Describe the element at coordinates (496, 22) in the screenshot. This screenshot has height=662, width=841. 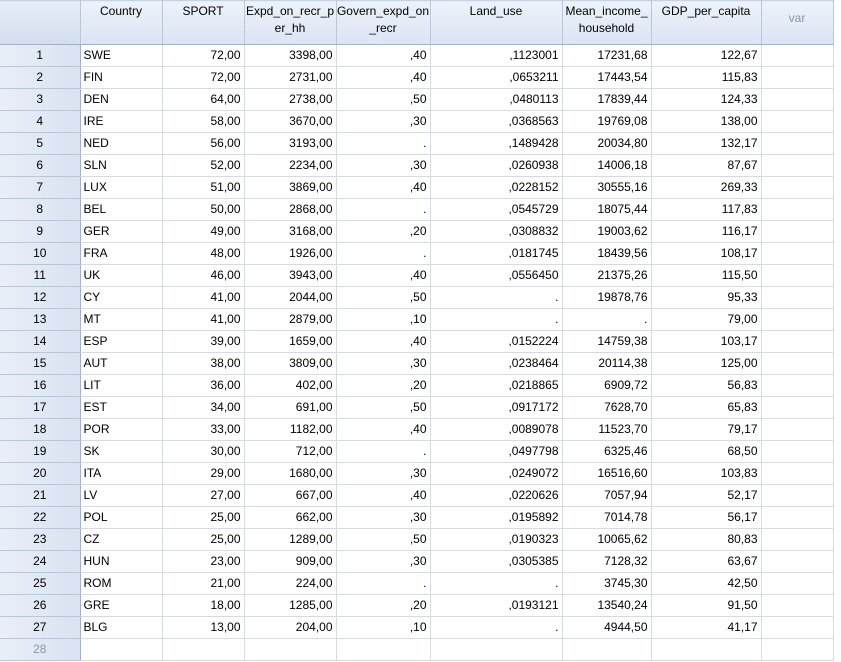
I see `column-header-land-use: Land_use` at that location.